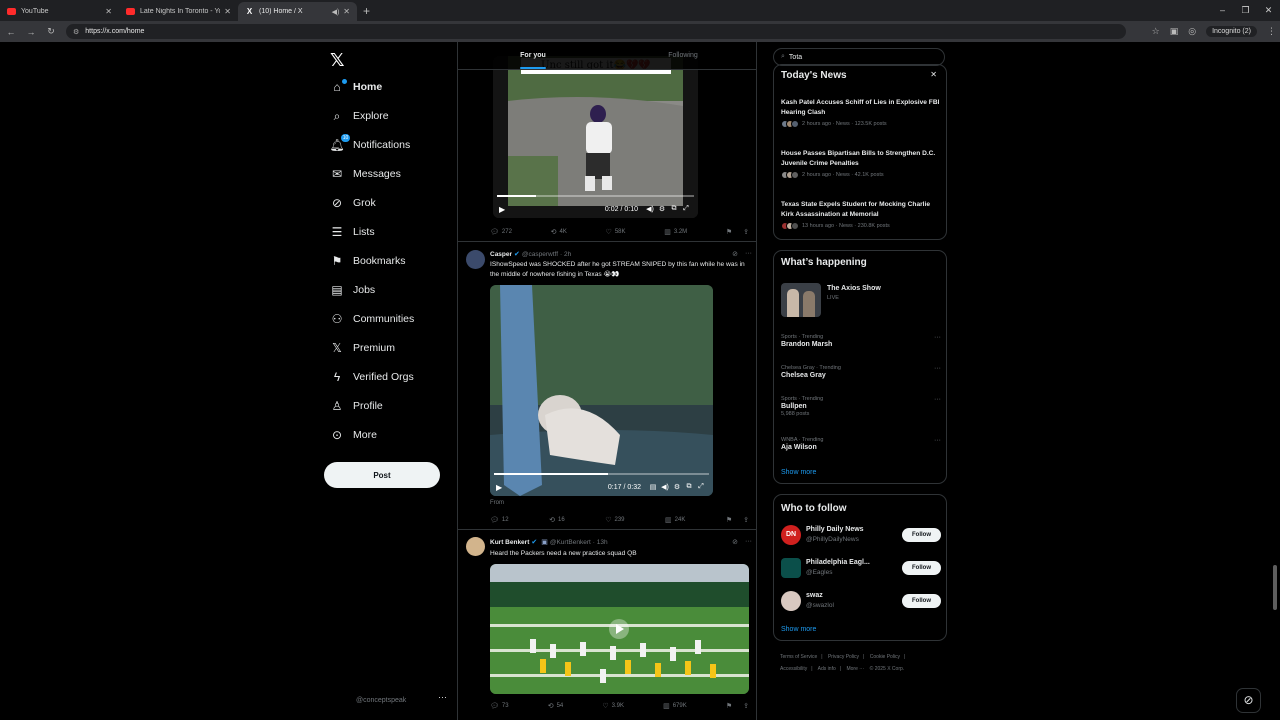 This screenshot has width=1280, height=720. What do you see at coordinates (31, 32) in the screenshot?
I see `forward-icon: →` at bounding box center [31, 32].